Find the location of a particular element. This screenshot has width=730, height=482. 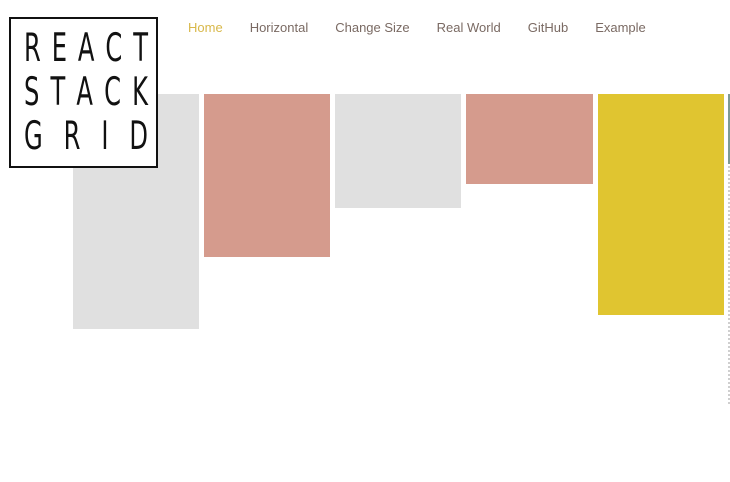

nav-horizontal: Horizontal is located at coordinates (279, 28).